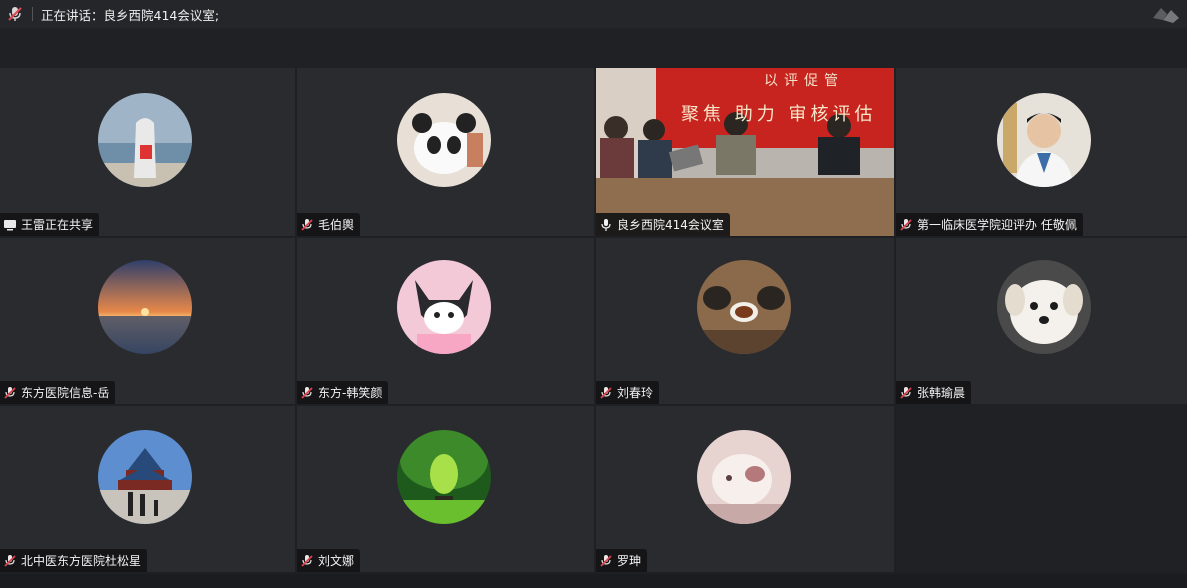  What do you see at coordinates (1041, 489) in the screenshot?
I see `empty-grid-area` at bounding box center [1041, 489].